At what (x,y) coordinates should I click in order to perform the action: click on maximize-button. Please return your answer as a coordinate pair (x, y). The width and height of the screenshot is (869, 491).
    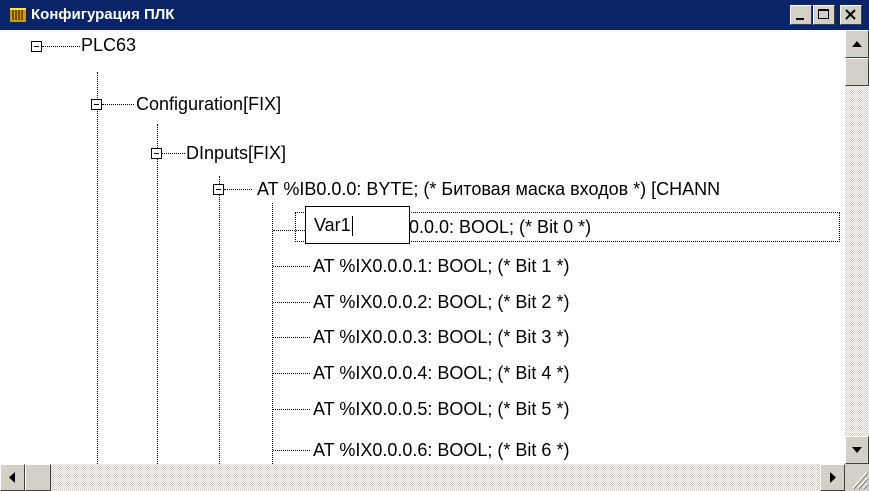
    Looking at the image, I should click on (824, 15).